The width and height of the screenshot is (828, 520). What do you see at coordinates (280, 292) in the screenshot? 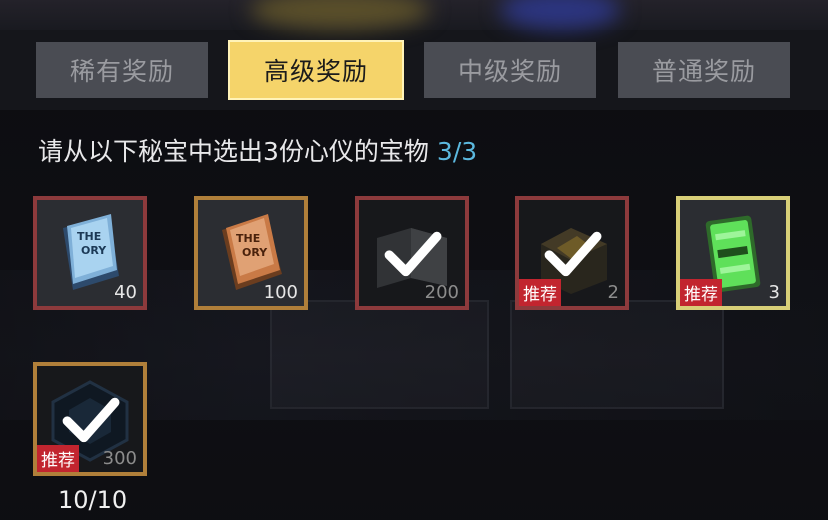
I see `item-quantity: 100` at bounding box center [280, 292].